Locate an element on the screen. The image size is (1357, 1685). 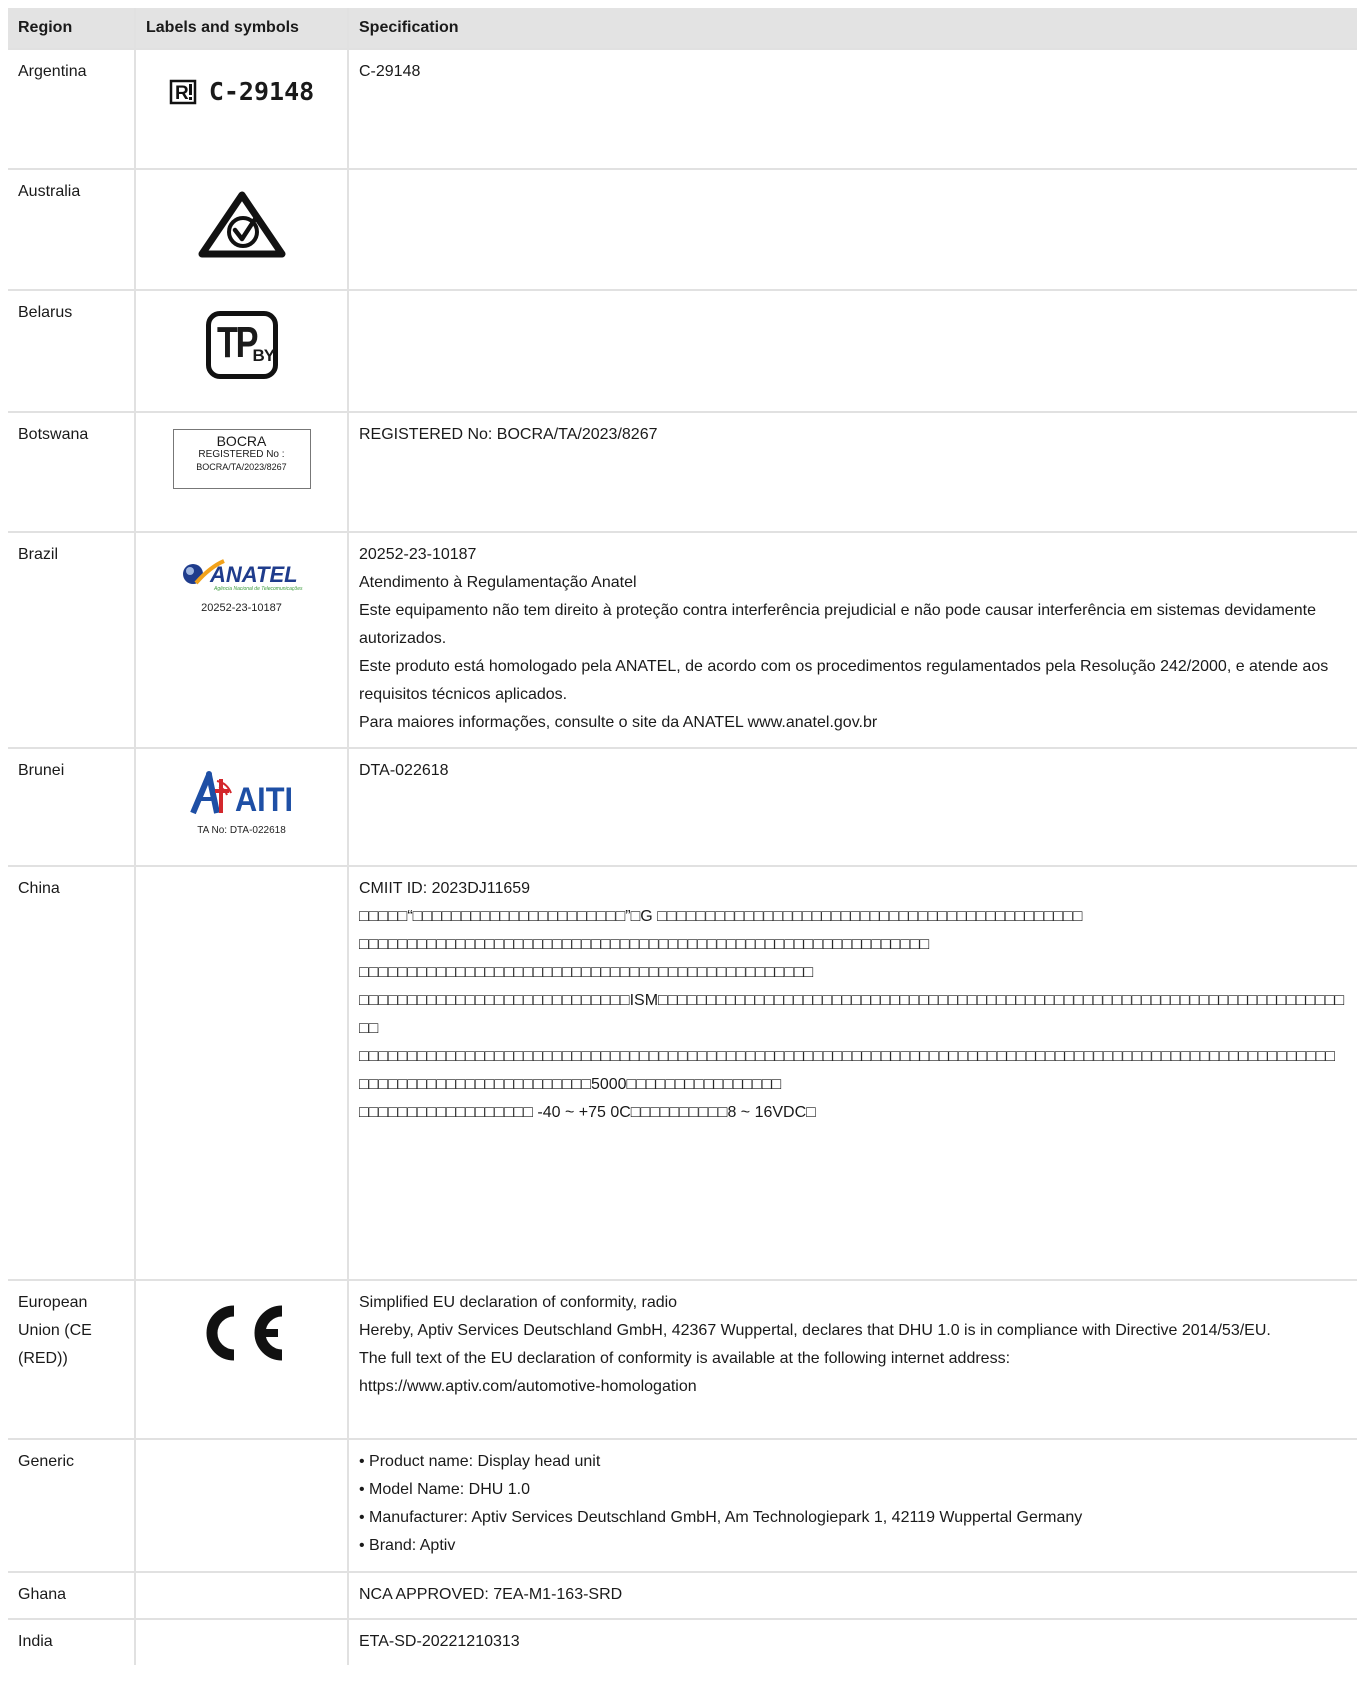
argentina-mark: R C-29148 is located at coordinates (241, 92).